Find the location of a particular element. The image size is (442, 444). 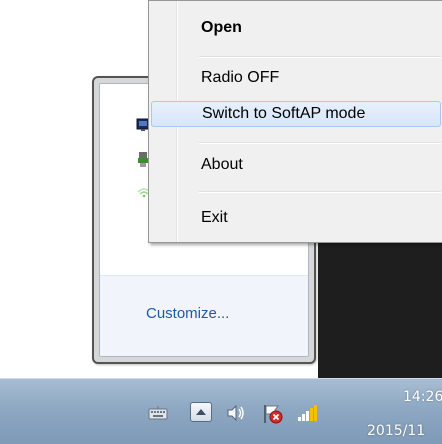

menu-item-switch-to-softap: Switch to SoftAP mode is located at coordinates (296, 114).